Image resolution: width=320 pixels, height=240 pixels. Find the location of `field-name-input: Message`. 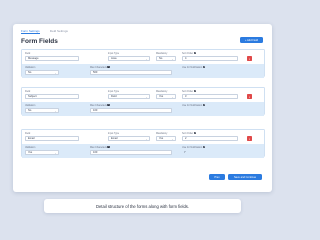

field-name-input: Message is located at coordinates (52, 58).